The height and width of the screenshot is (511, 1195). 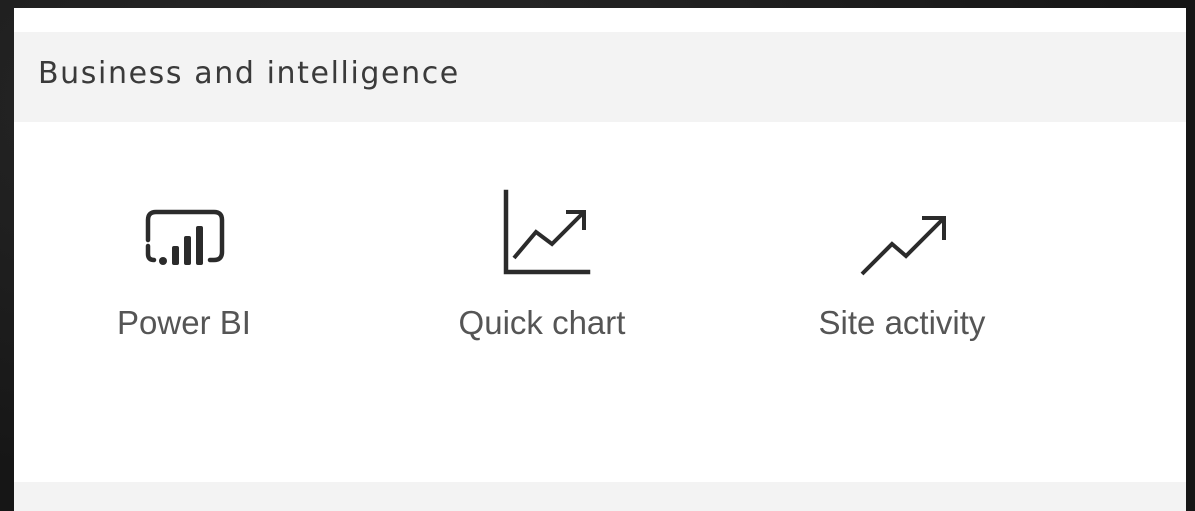 I want to click on tile-site-activity: Site activity, so click(x=902, y=283).